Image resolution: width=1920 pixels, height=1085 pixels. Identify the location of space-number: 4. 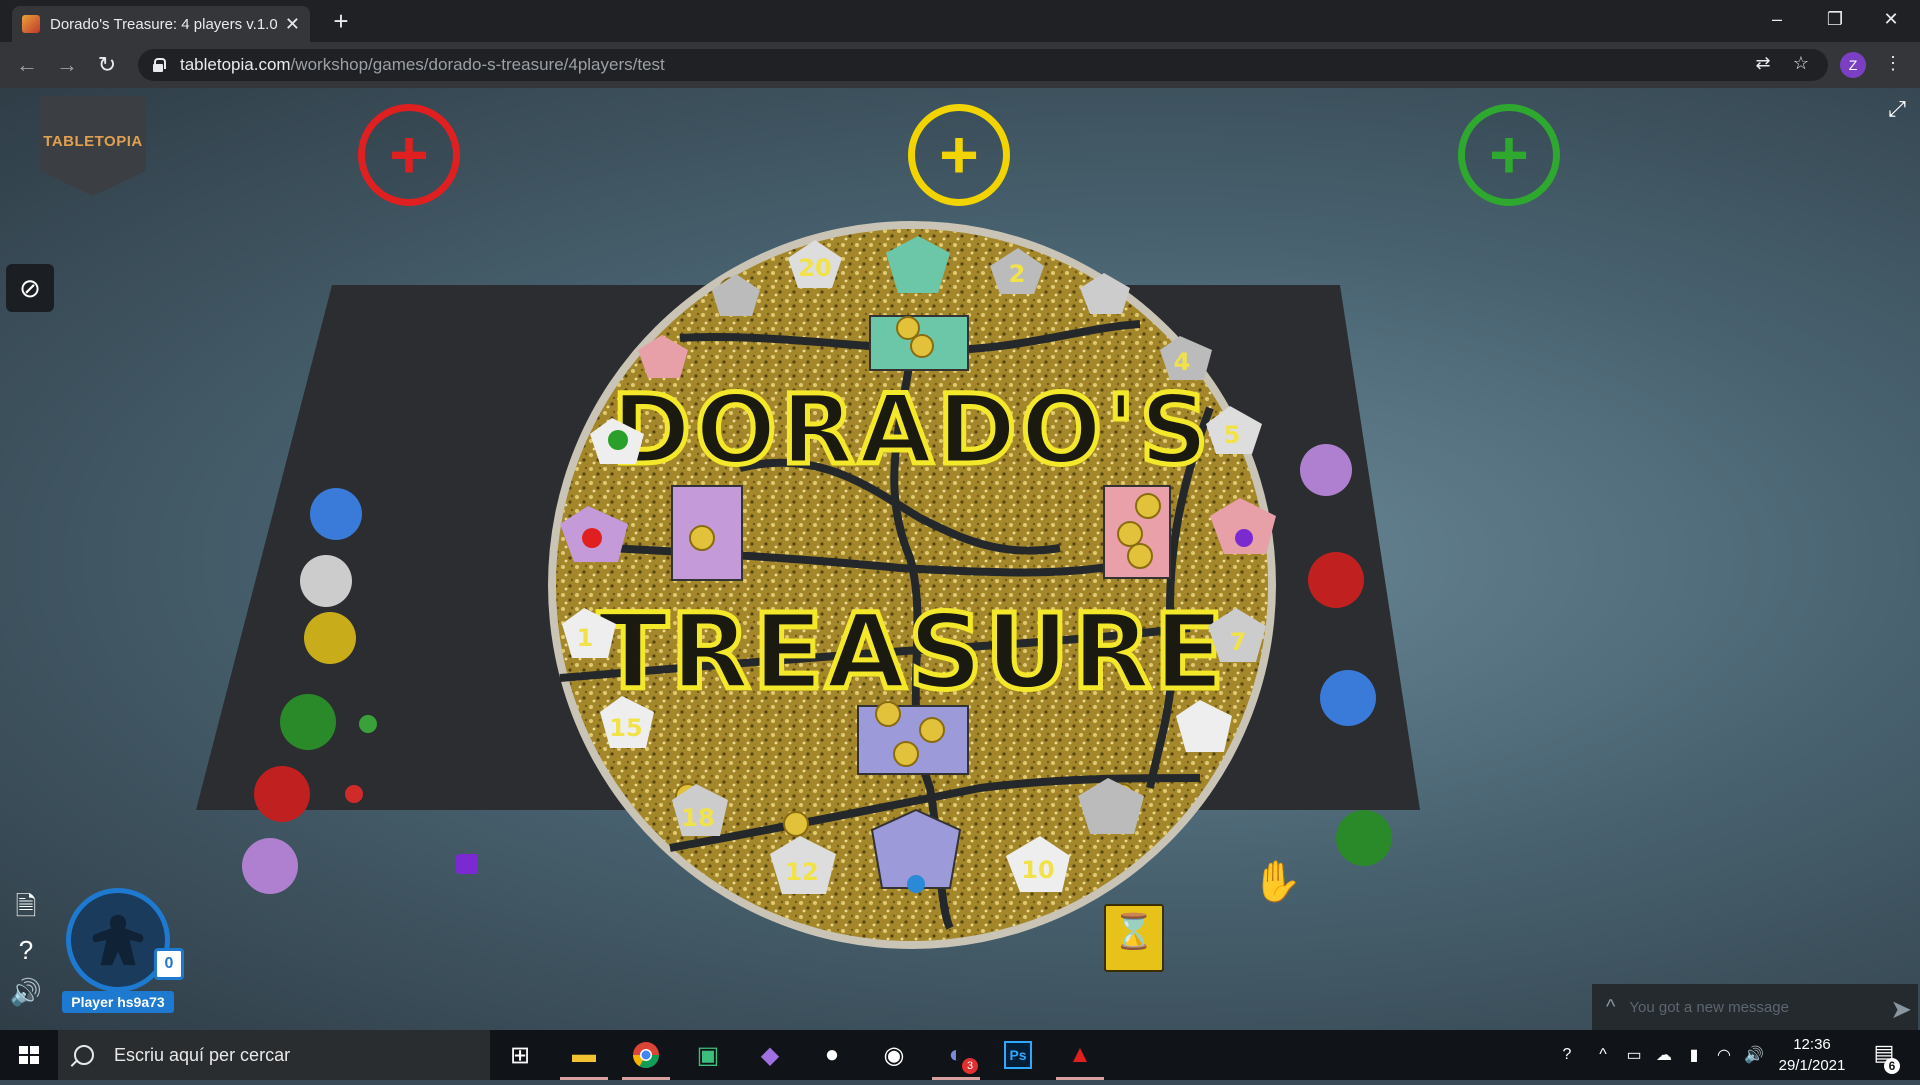
(1182, 362).